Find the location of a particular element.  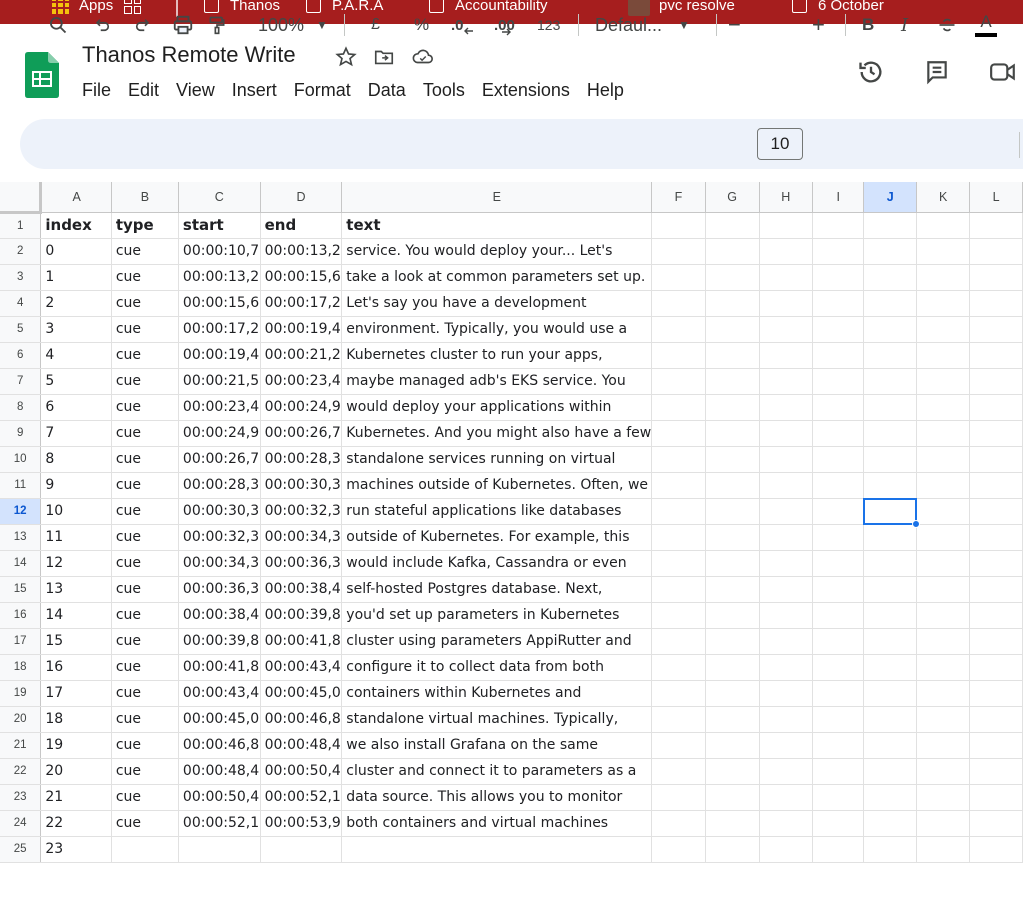

menu-view: View is located at coordinates (199, 90).